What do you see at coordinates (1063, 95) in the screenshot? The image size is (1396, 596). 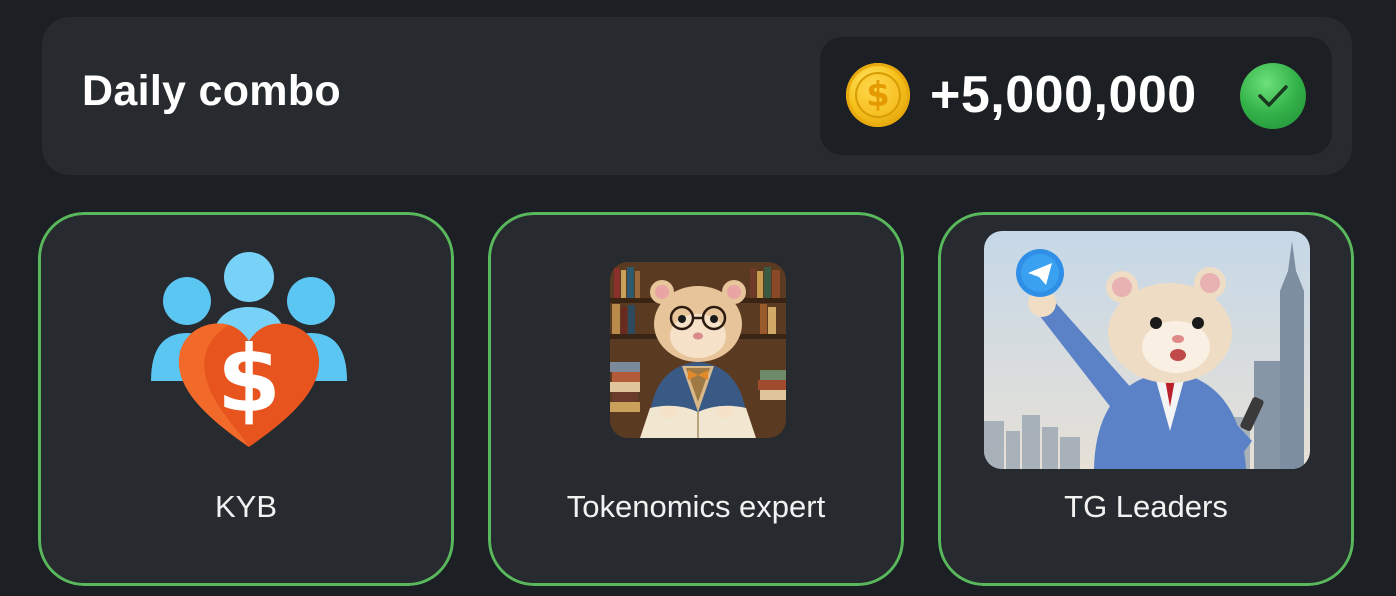 I see `reward-amount: +5,000,000` at bounding box center [1063, 95].